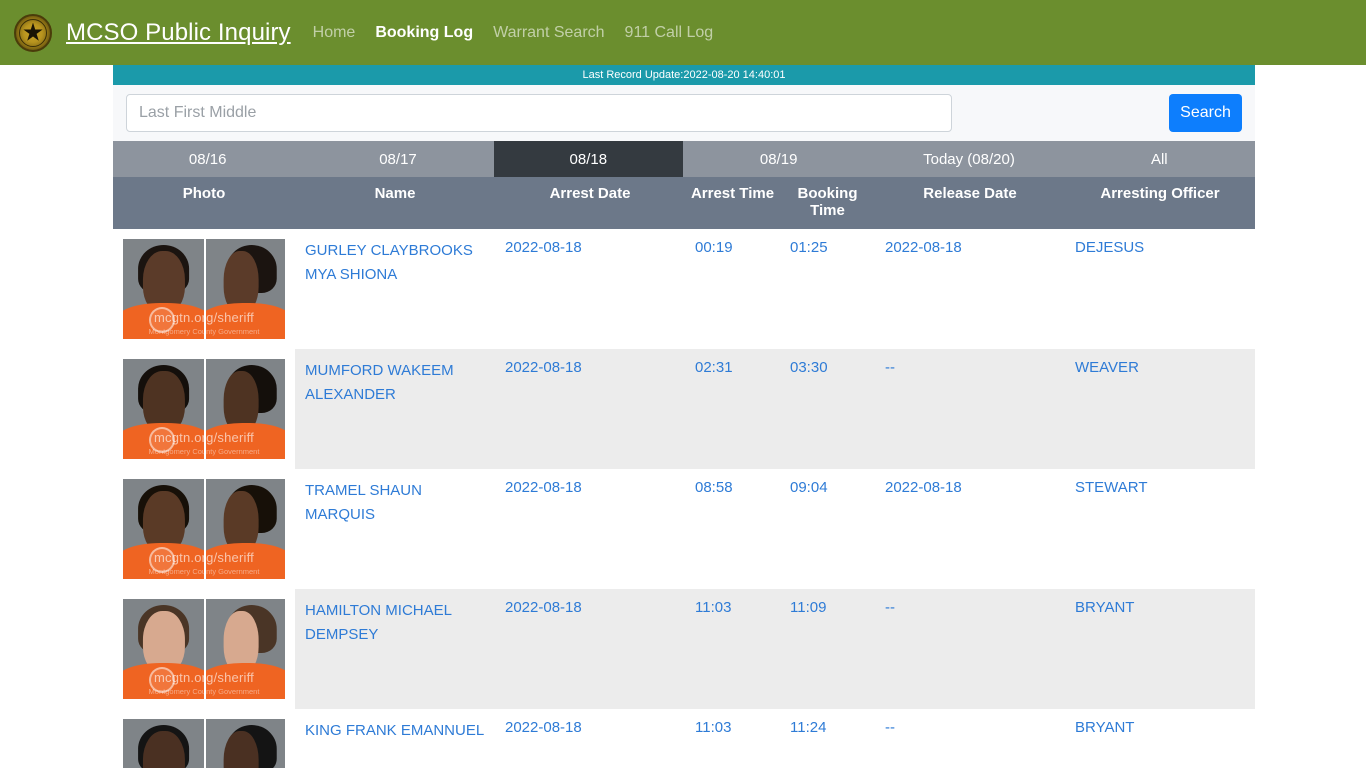  What do you see at coordinates (1160, 203) in the screenshot?
I see `column-header-arresting-officer: Arresting Officer` at bounding box center [1160, 203].